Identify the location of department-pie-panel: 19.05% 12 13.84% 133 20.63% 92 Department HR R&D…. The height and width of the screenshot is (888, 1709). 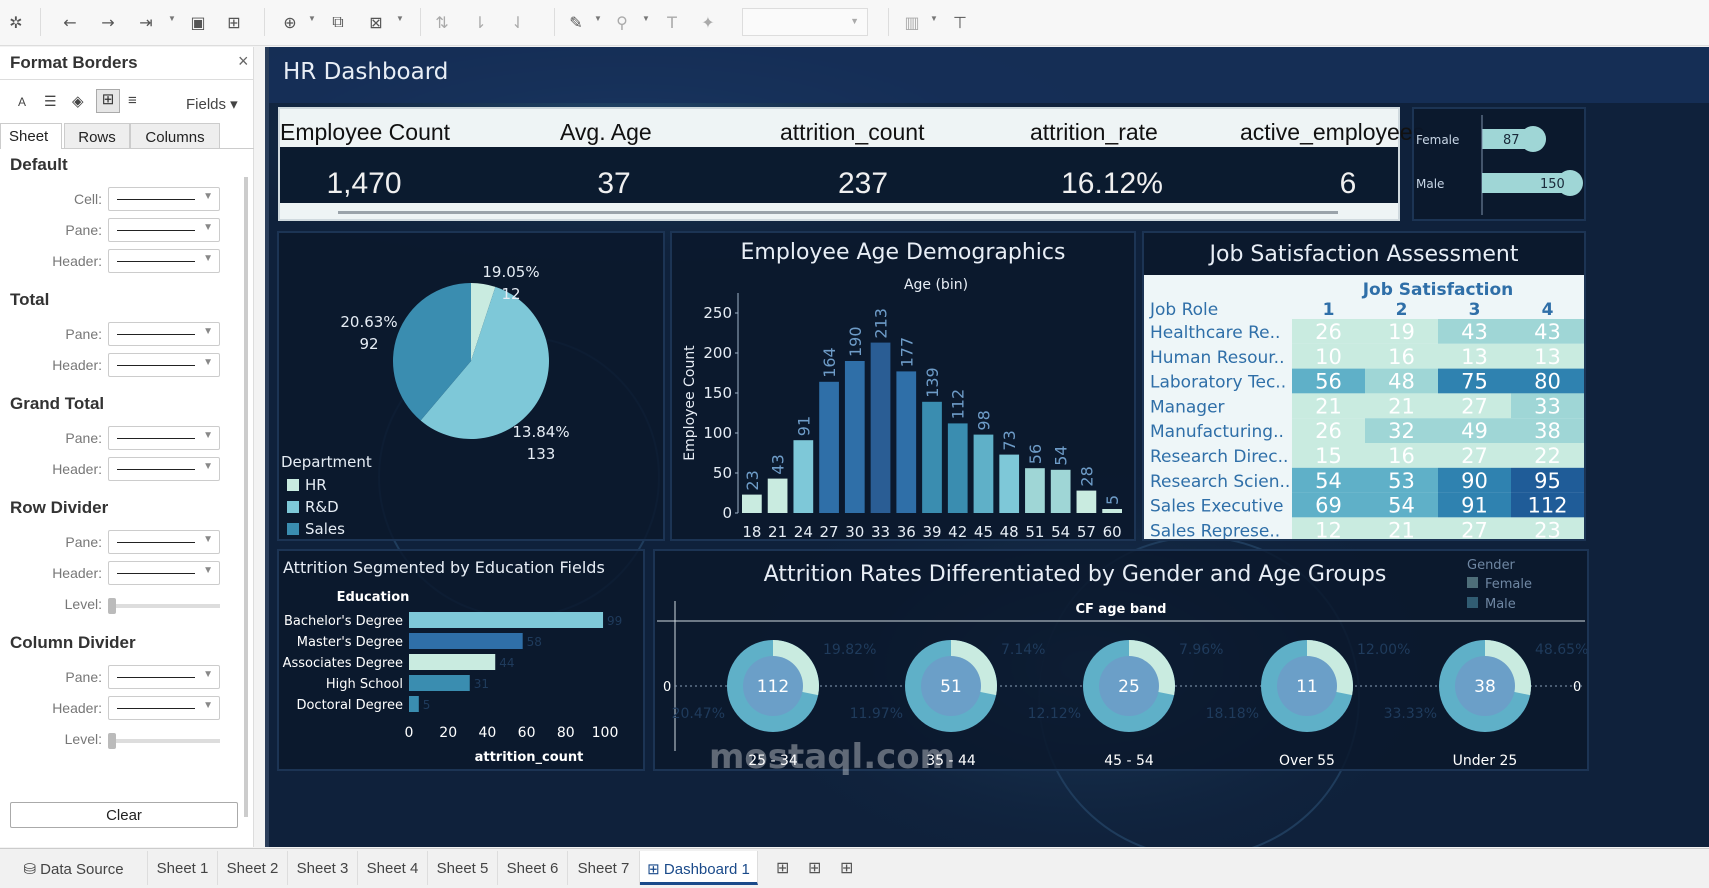
(471, 386).